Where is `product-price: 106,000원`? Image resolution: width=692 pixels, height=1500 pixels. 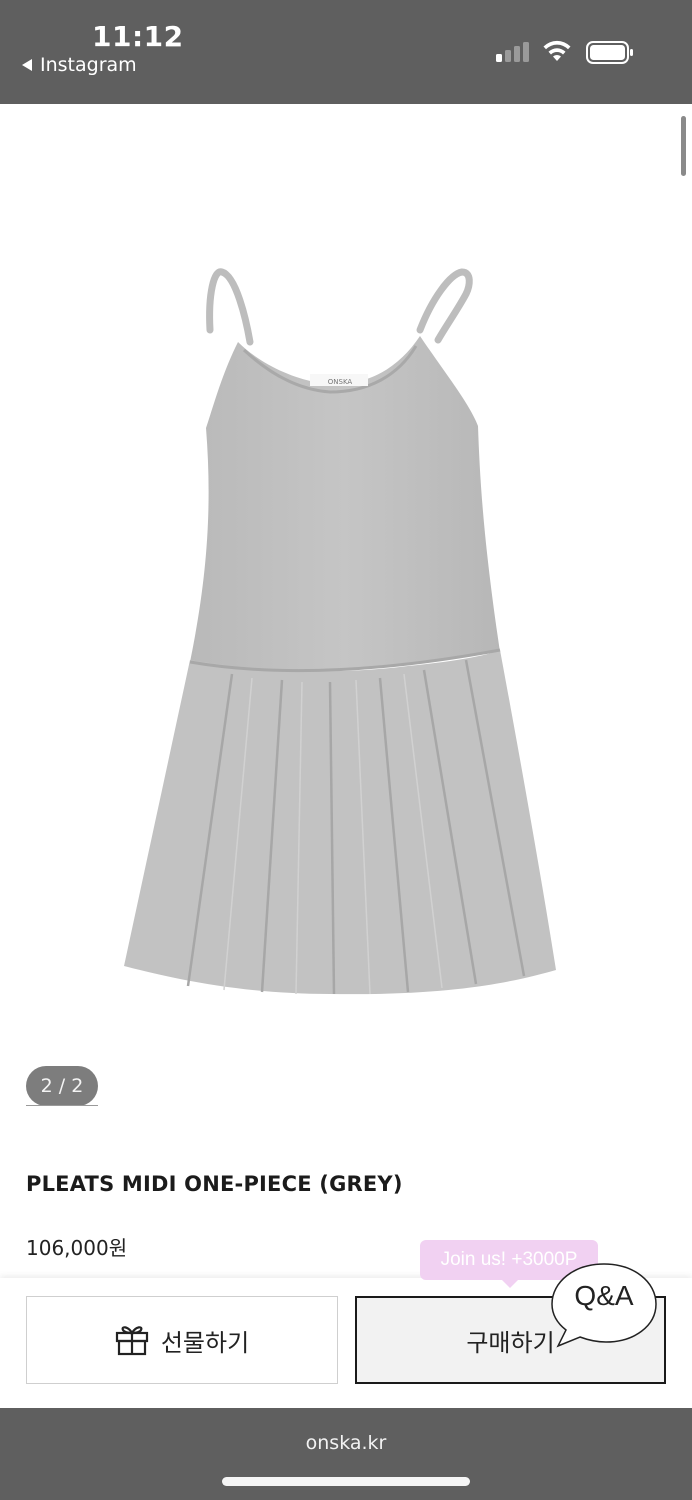 product-price: 106,000원 is located at coordinates (77, 1248).